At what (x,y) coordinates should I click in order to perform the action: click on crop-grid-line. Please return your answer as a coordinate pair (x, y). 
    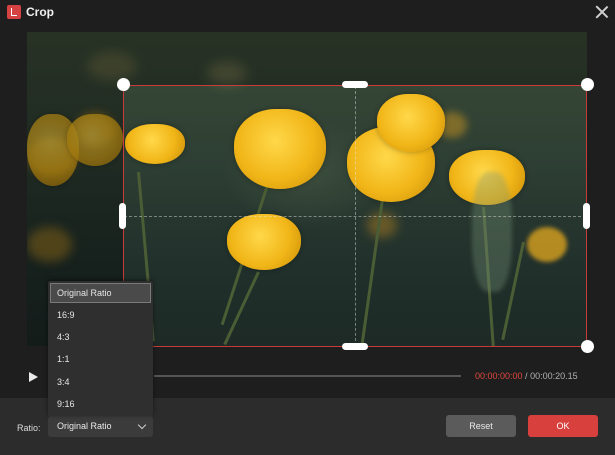
    Looking at the image, I should click on (355, 216).